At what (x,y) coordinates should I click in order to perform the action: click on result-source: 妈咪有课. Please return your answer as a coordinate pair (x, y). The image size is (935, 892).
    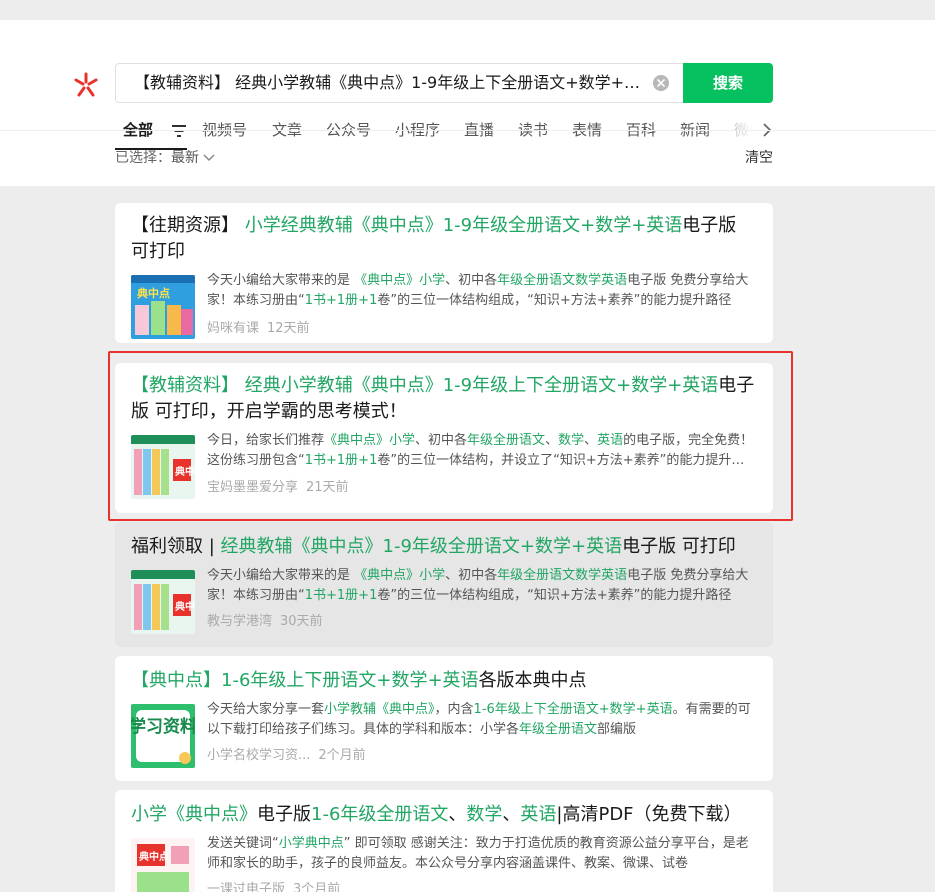
    Looking at the image, I should click on (233, 328).